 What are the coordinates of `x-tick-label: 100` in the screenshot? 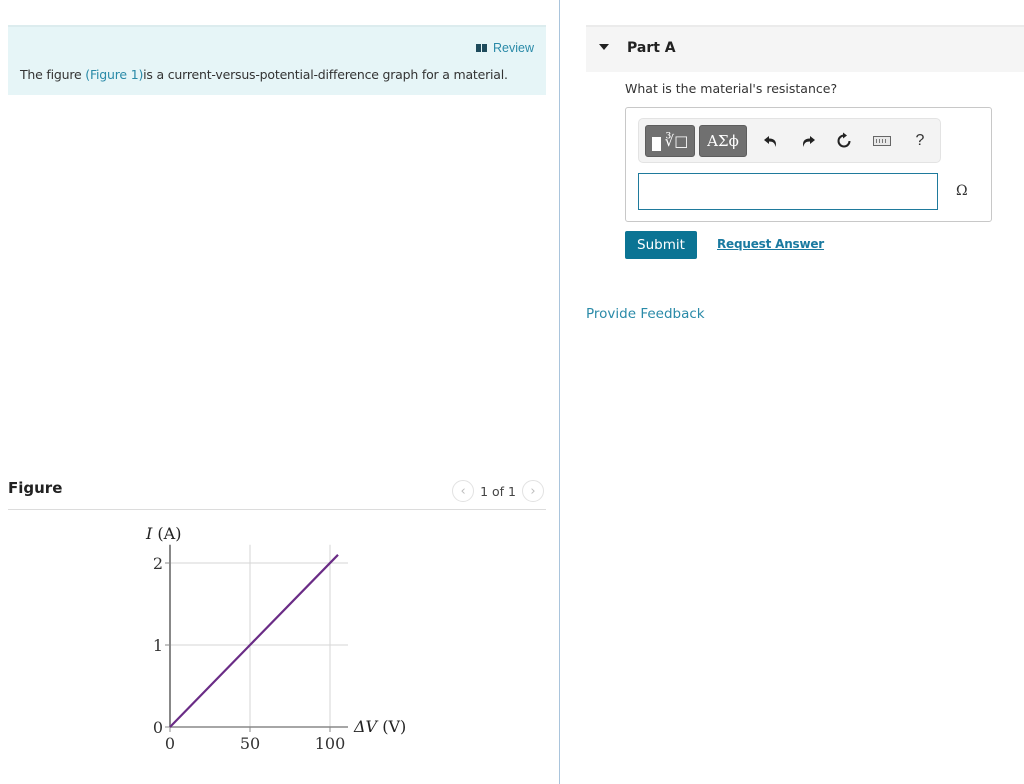 It's located at (330, 743).